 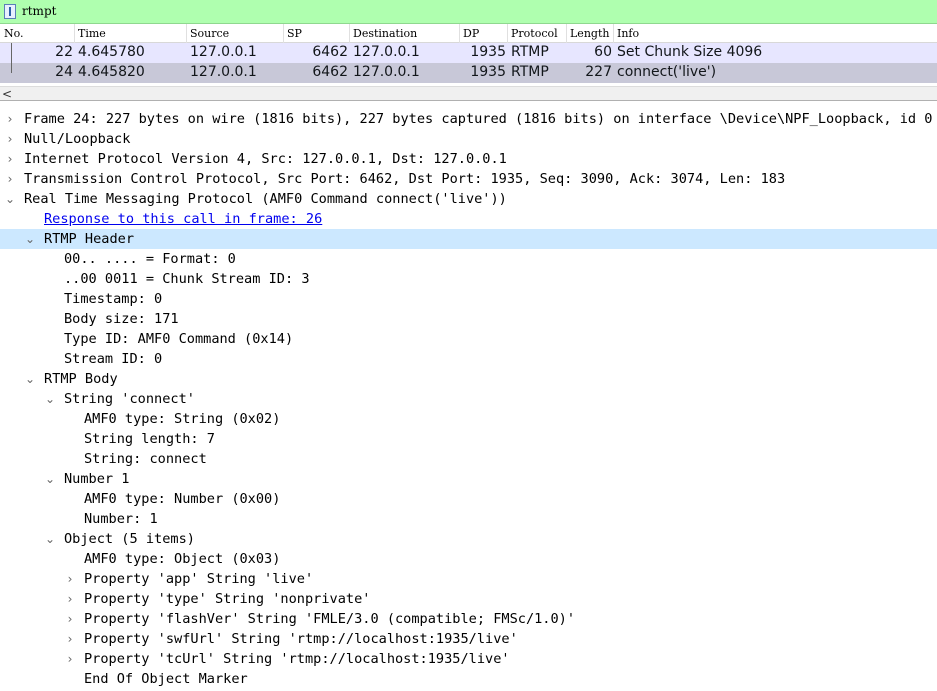 I want to click on scroll-left-icon: <, so click(x=7, y=94).